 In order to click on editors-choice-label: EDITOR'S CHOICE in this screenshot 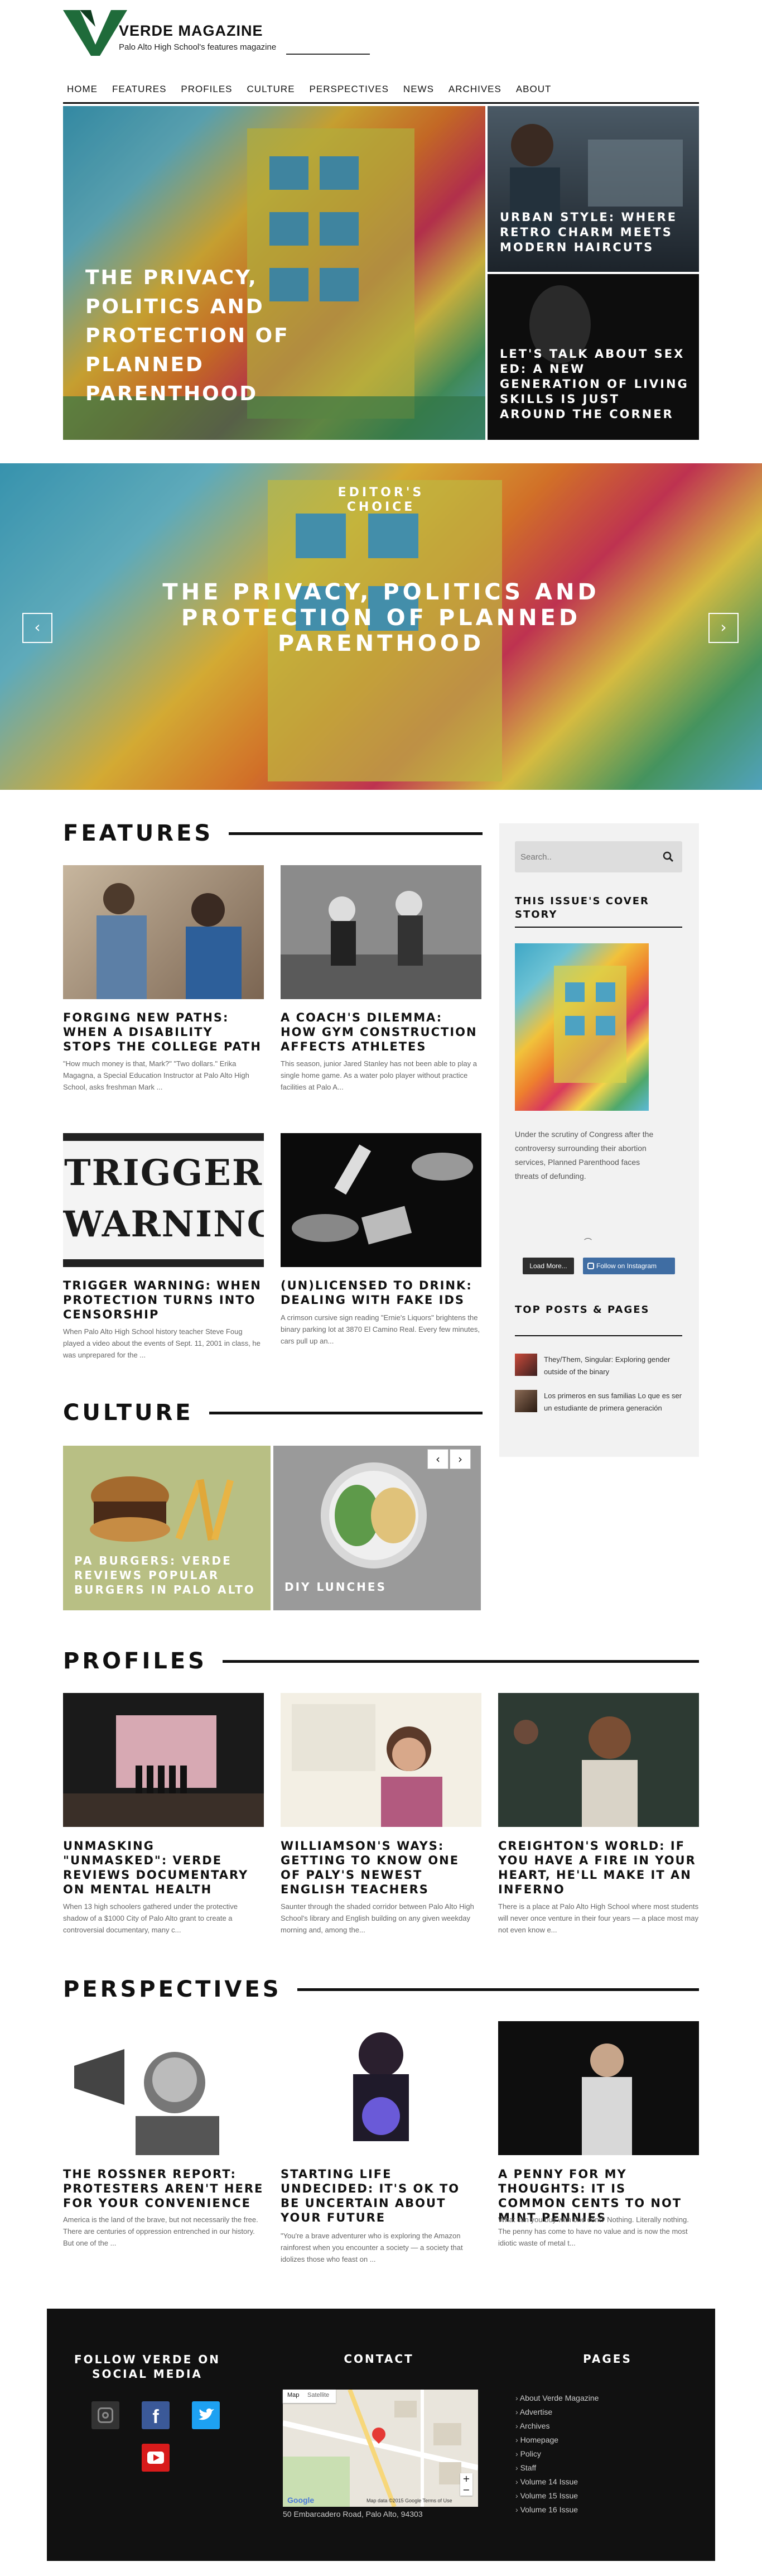, I will do `click(381, 500)`.